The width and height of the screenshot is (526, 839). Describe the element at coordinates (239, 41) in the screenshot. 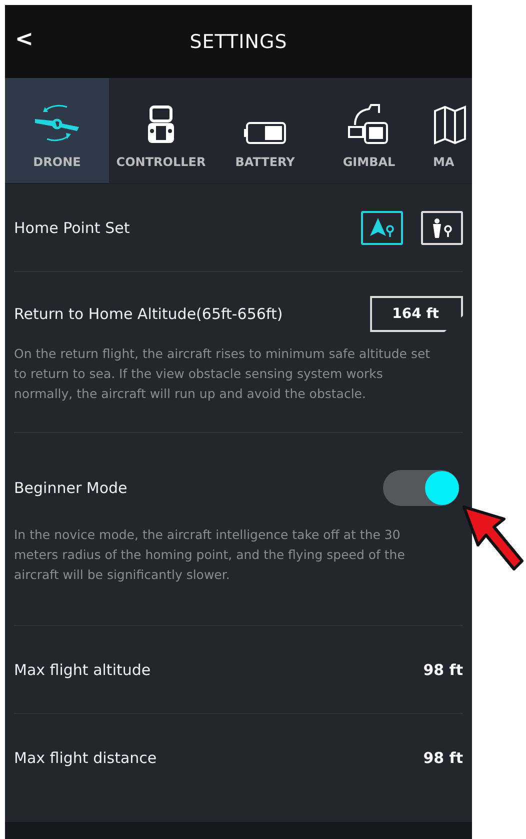

I see `screen-title: SETTINGS` at that location.